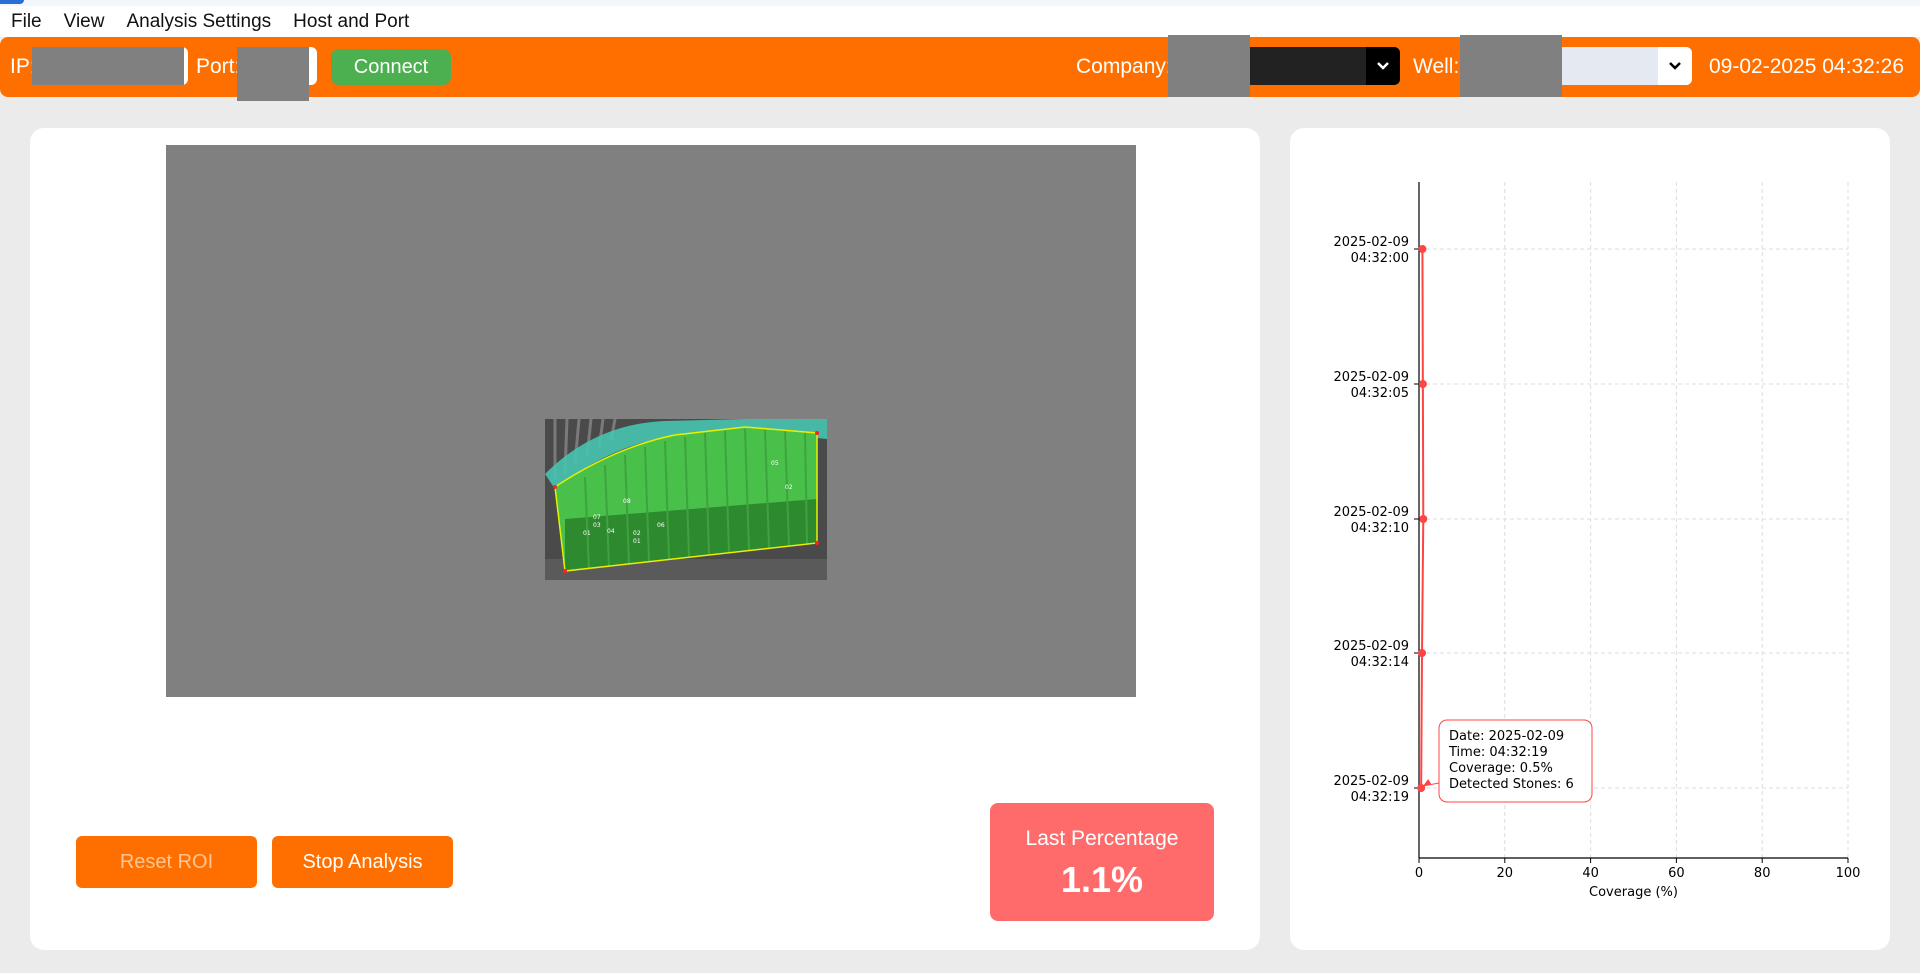 Image resolution: width=1920 pixels, height=973 pixels. Describe the element at coordinates (1380, 258) in the screenshot. I see `y-tick-label-time: 04:32:00` at that location.